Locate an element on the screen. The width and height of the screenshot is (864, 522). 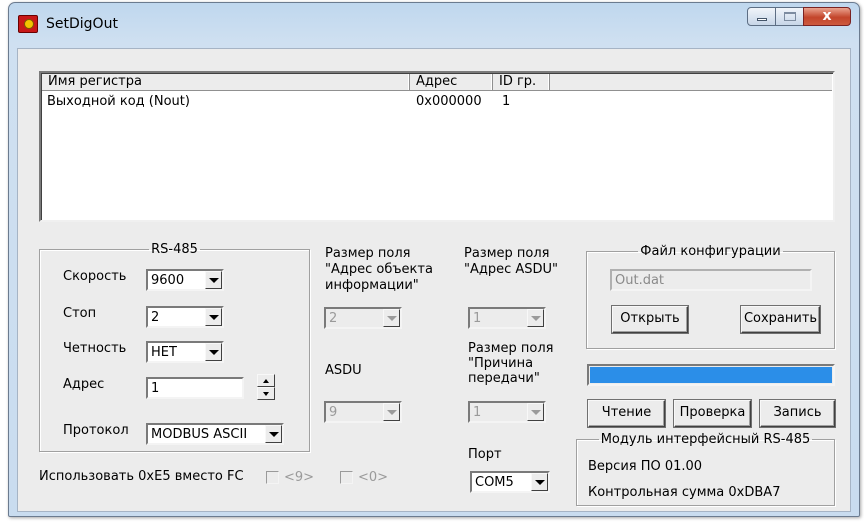
ioa-size-value: 2 is located at coordinates (333, 318).